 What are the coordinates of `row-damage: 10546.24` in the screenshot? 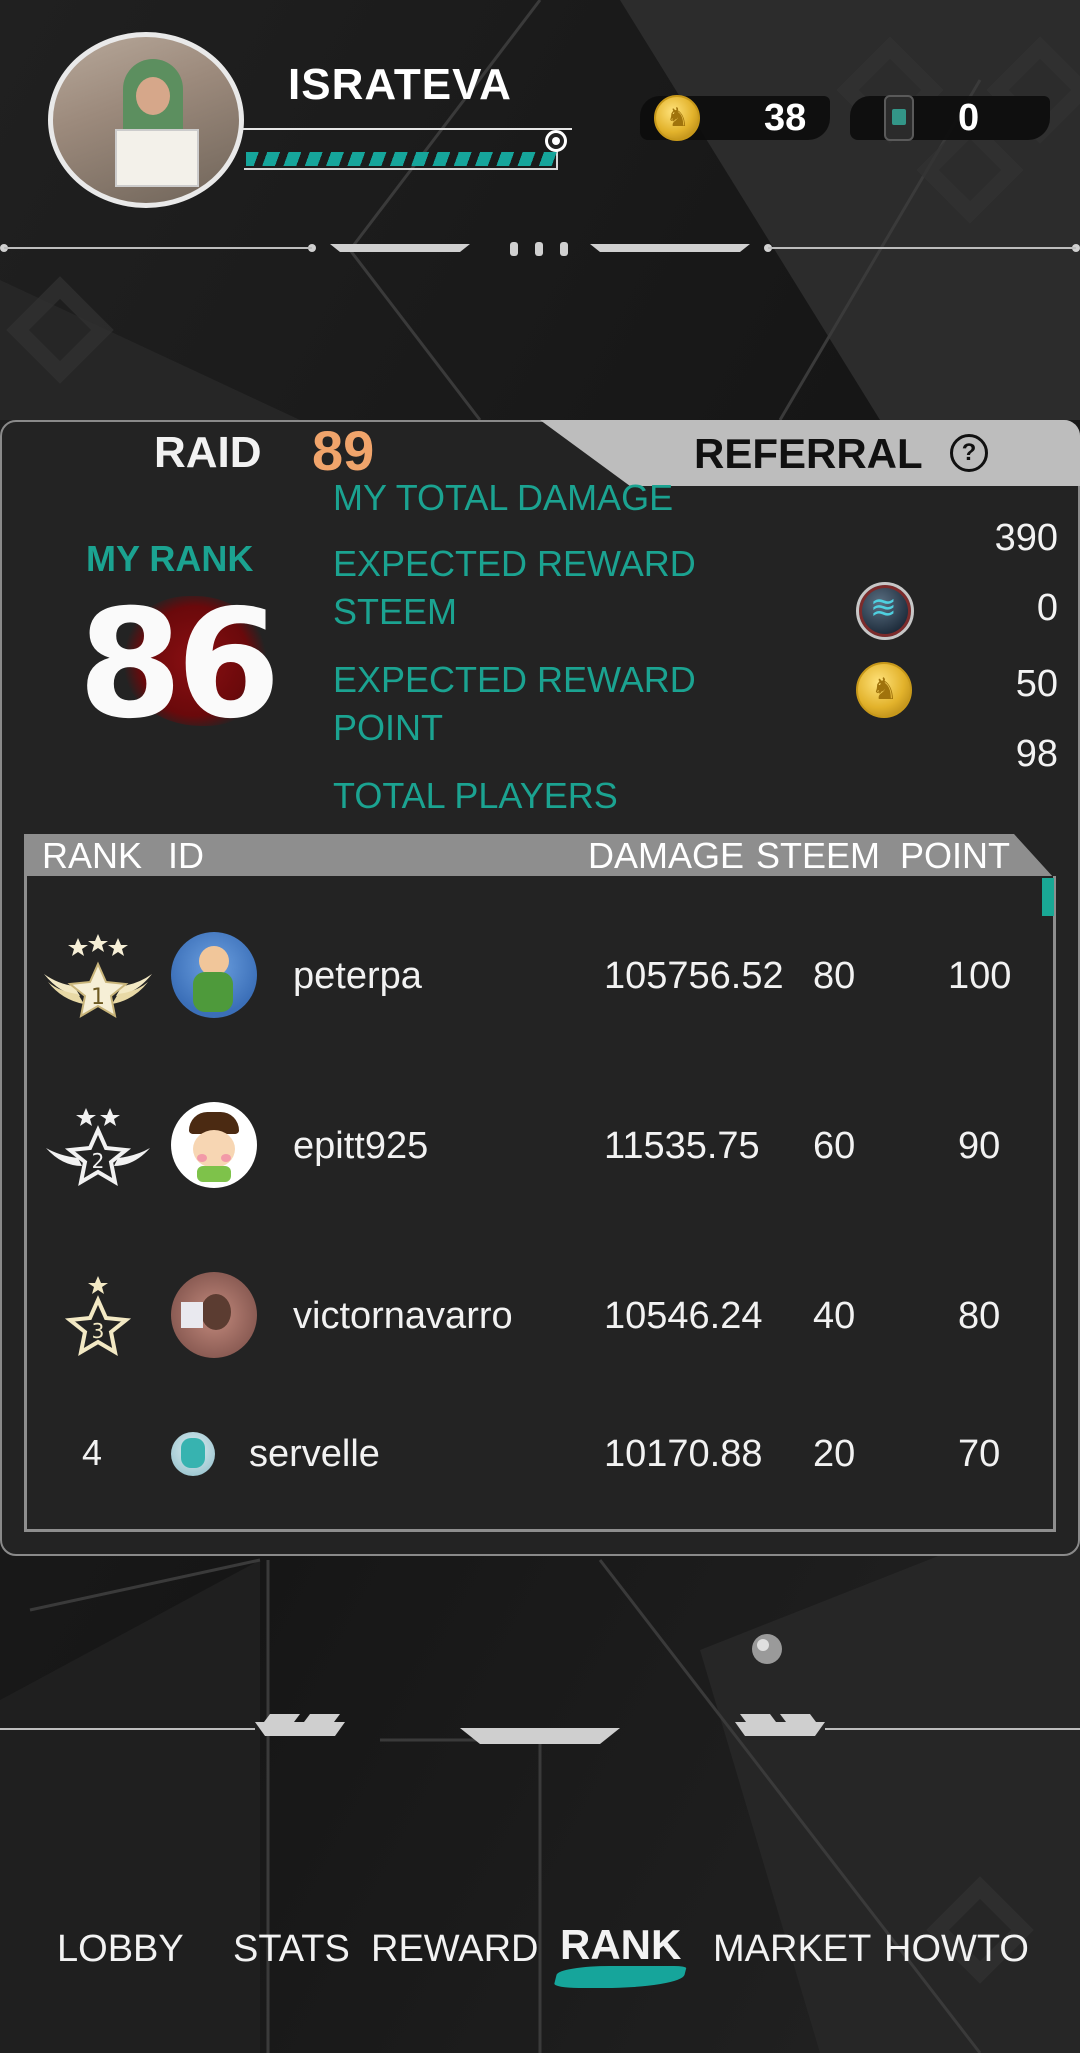 It's located at (683, 1316).